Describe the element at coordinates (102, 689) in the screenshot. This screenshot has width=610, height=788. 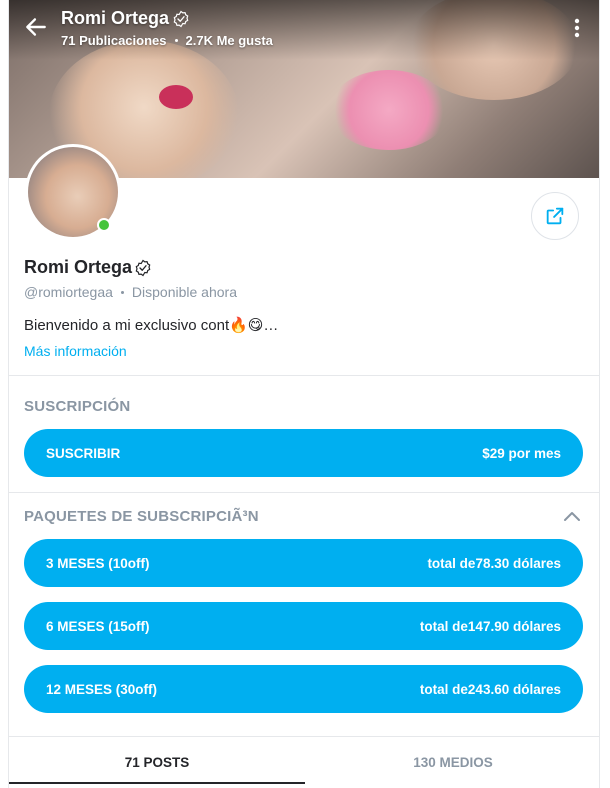
I see `bundle-label: 12 MESES (30off)` at that location.